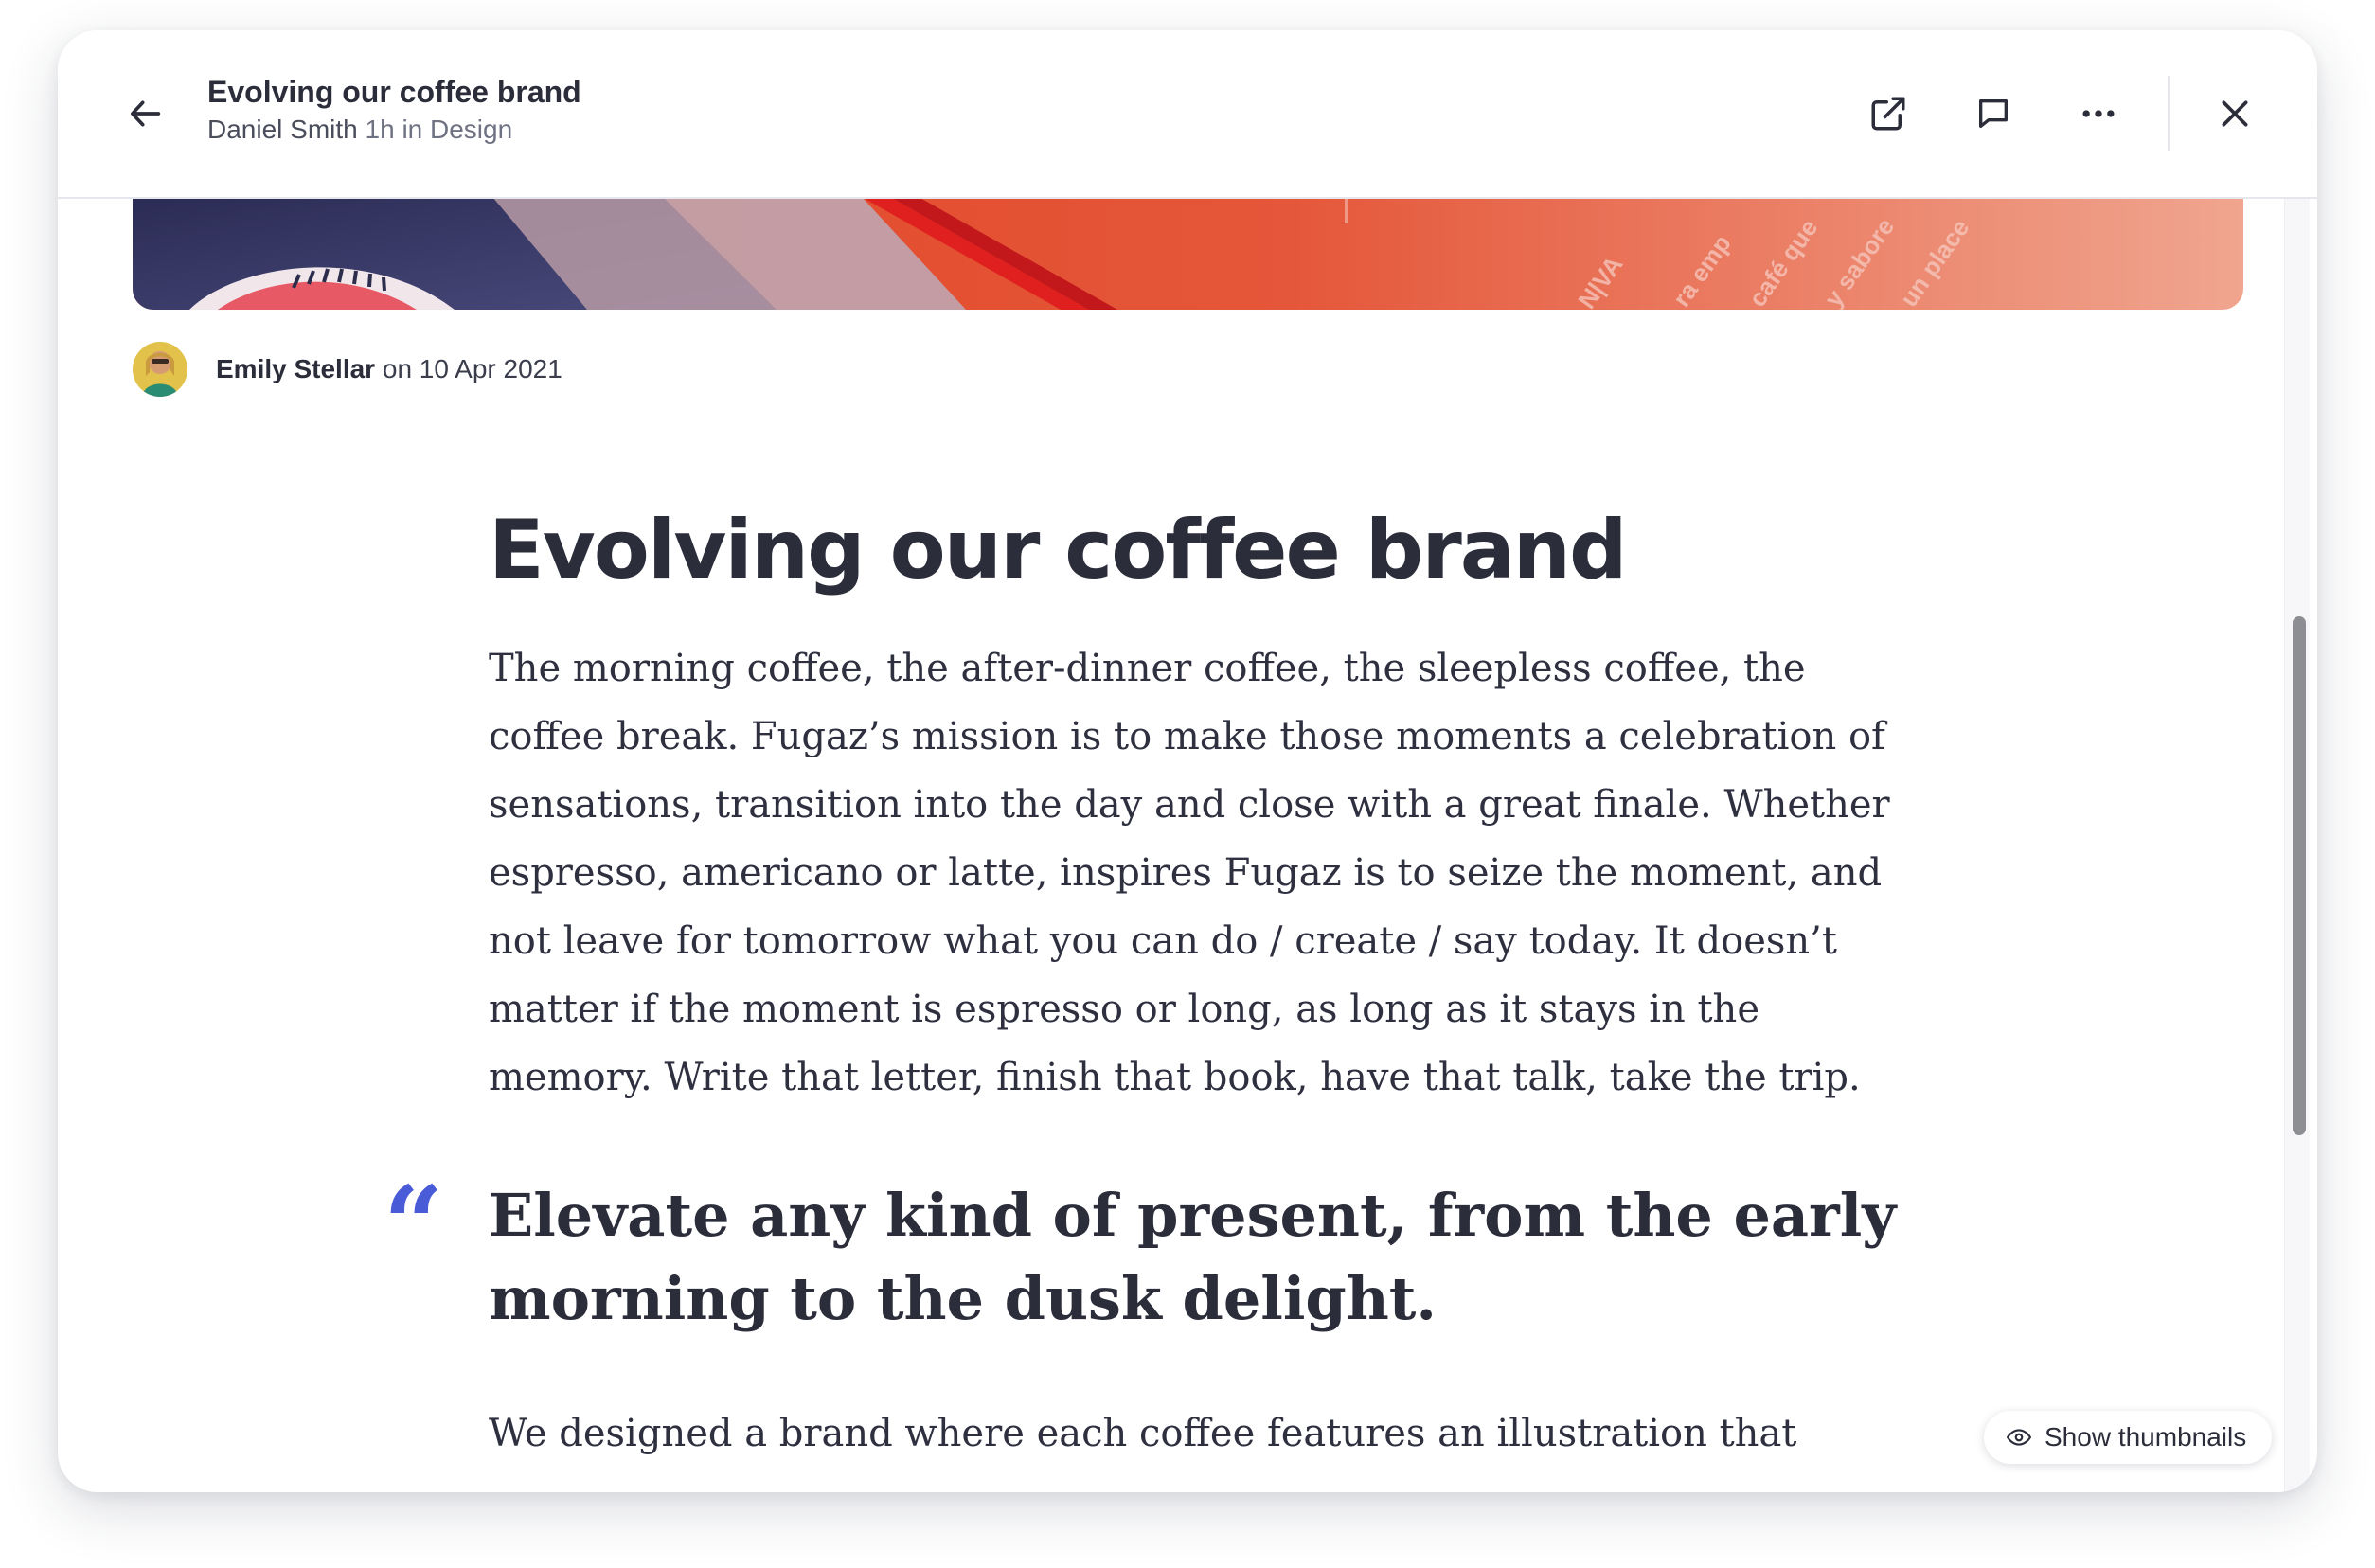  I want to click on byline-author: Emily Stellar, so click(295, 368).